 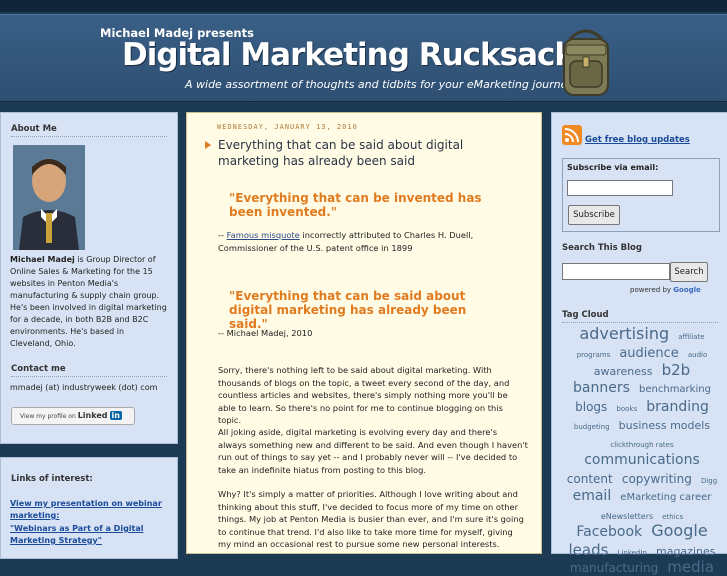 I want to click on tag-link: audio, so click(x=697, y=355).